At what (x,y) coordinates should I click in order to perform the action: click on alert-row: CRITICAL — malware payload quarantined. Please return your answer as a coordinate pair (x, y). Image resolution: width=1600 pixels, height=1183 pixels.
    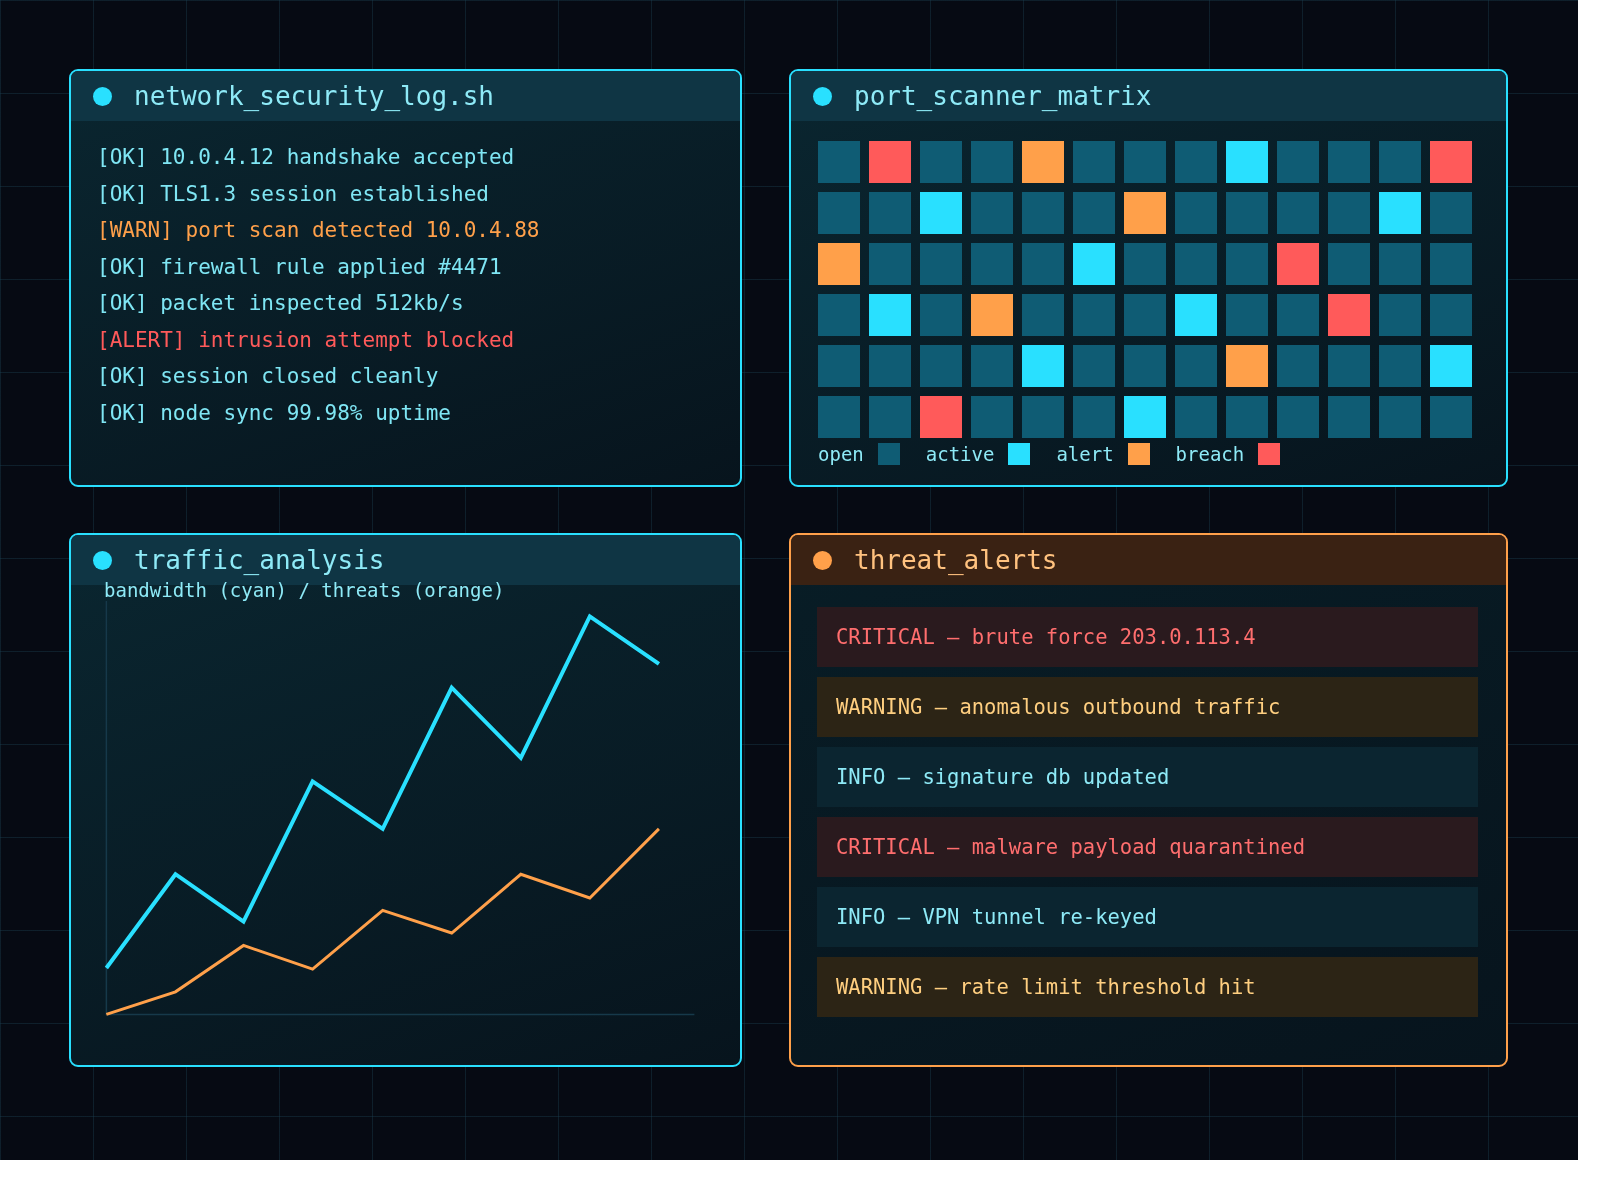
    Looking at the image, I should click on (1147, 847).